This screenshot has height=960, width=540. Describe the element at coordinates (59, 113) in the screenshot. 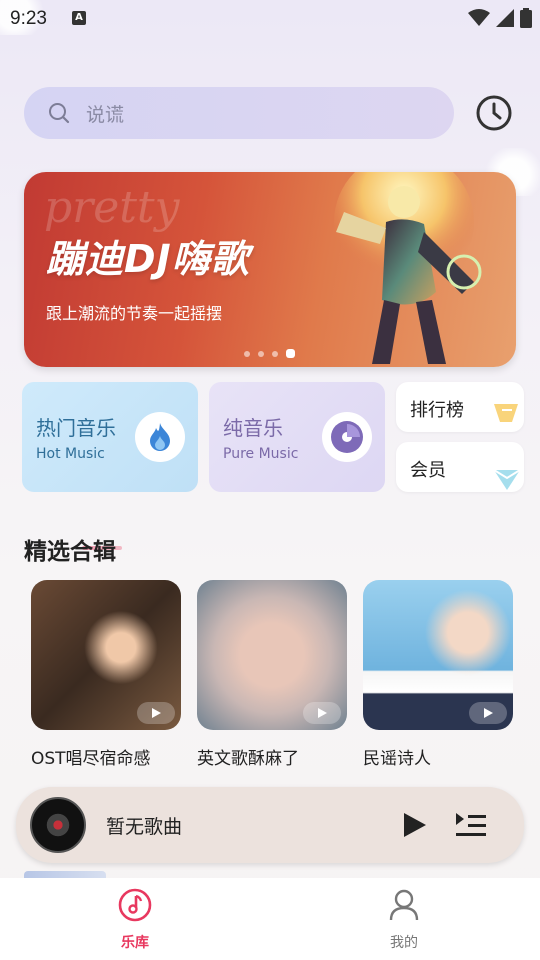

I see `search-icon` at that location.